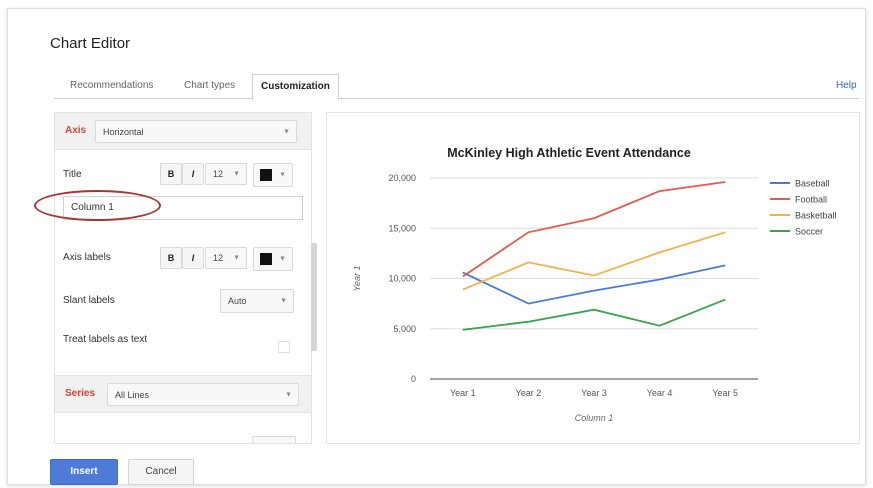  What do you see at coordinates (594, 393) in the screenshot?
I see `x-tick-label: Year 3` at bounding box center [594, 393].